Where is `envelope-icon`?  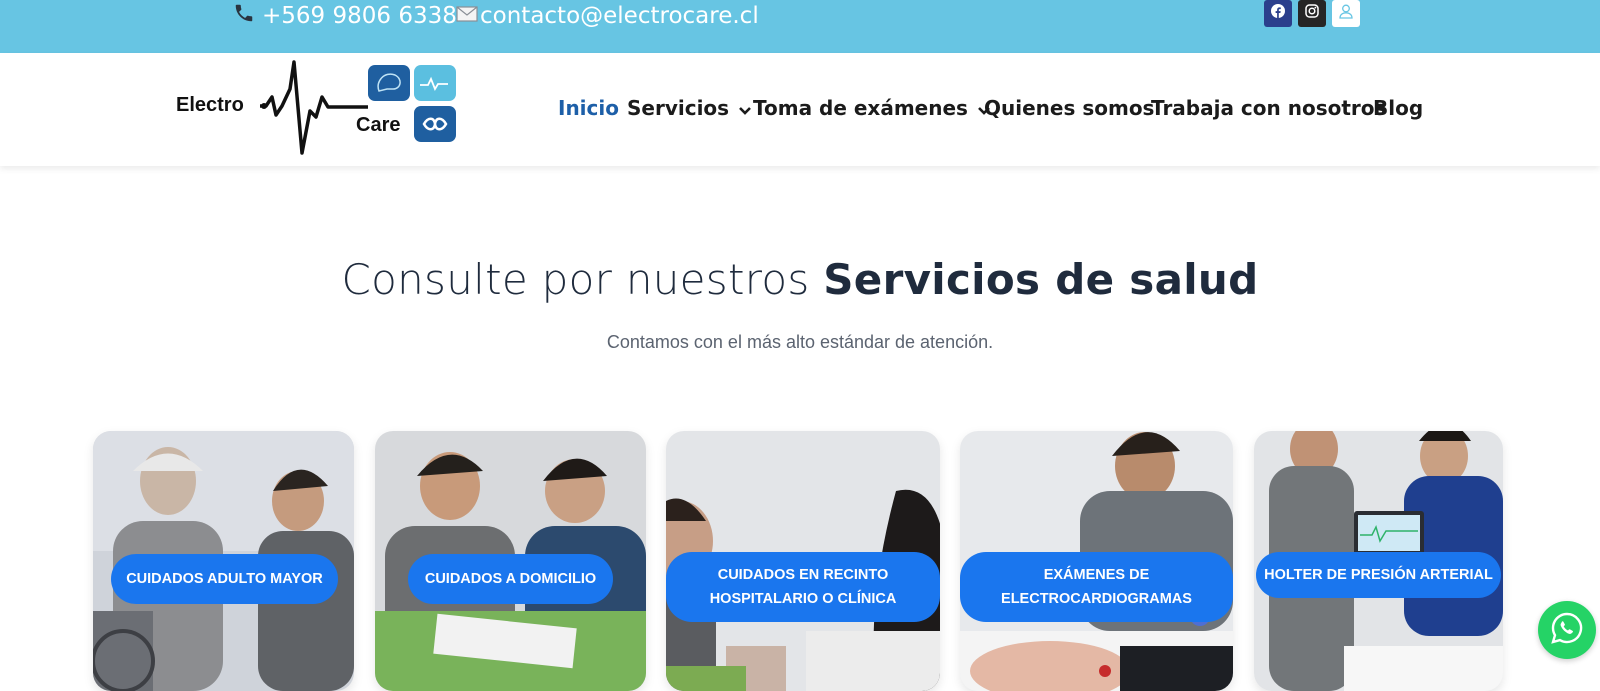 envelope-icon is located at coordinates (467, 16).